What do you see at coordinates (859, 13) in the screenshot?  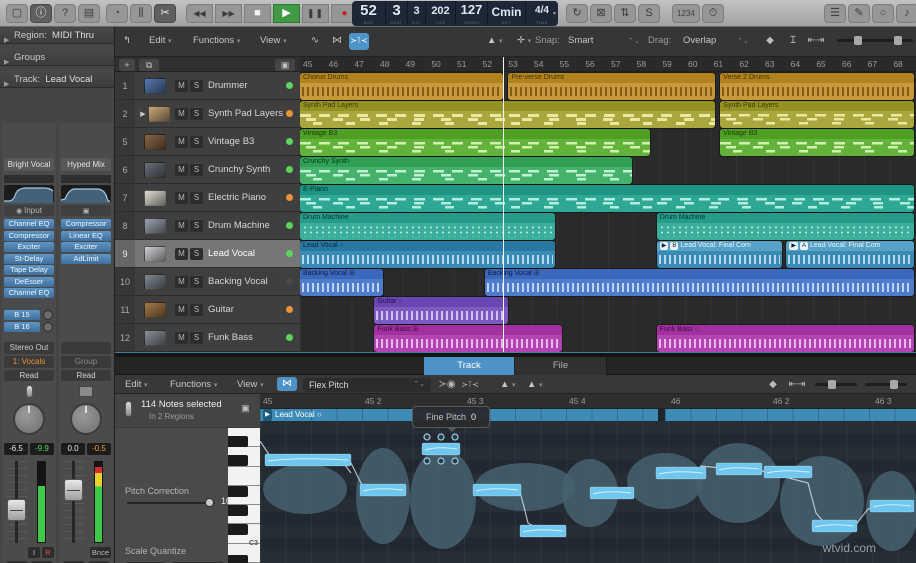 I see `note-pads-button: ✎` at bounding box center [859, 13].